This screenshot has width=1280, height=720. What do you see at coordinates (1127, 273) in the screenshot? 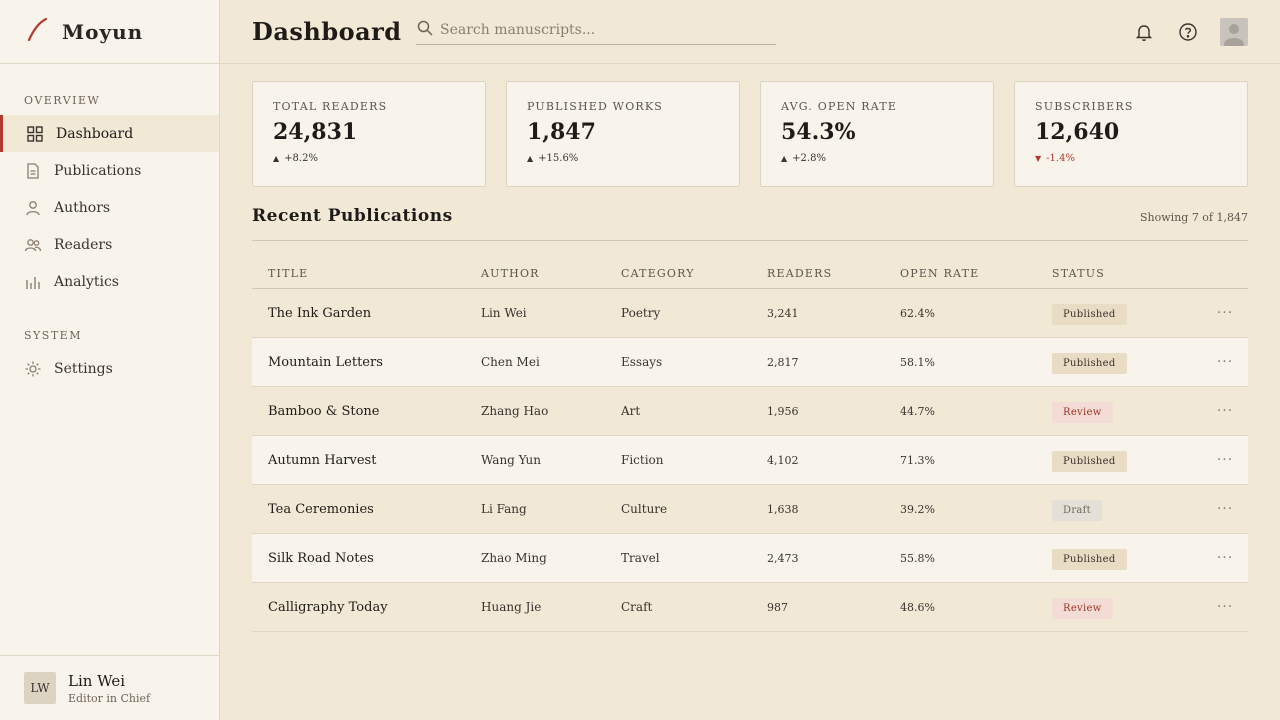
I see `column-header-status: STATUS` at bounding box center [1127, 273].